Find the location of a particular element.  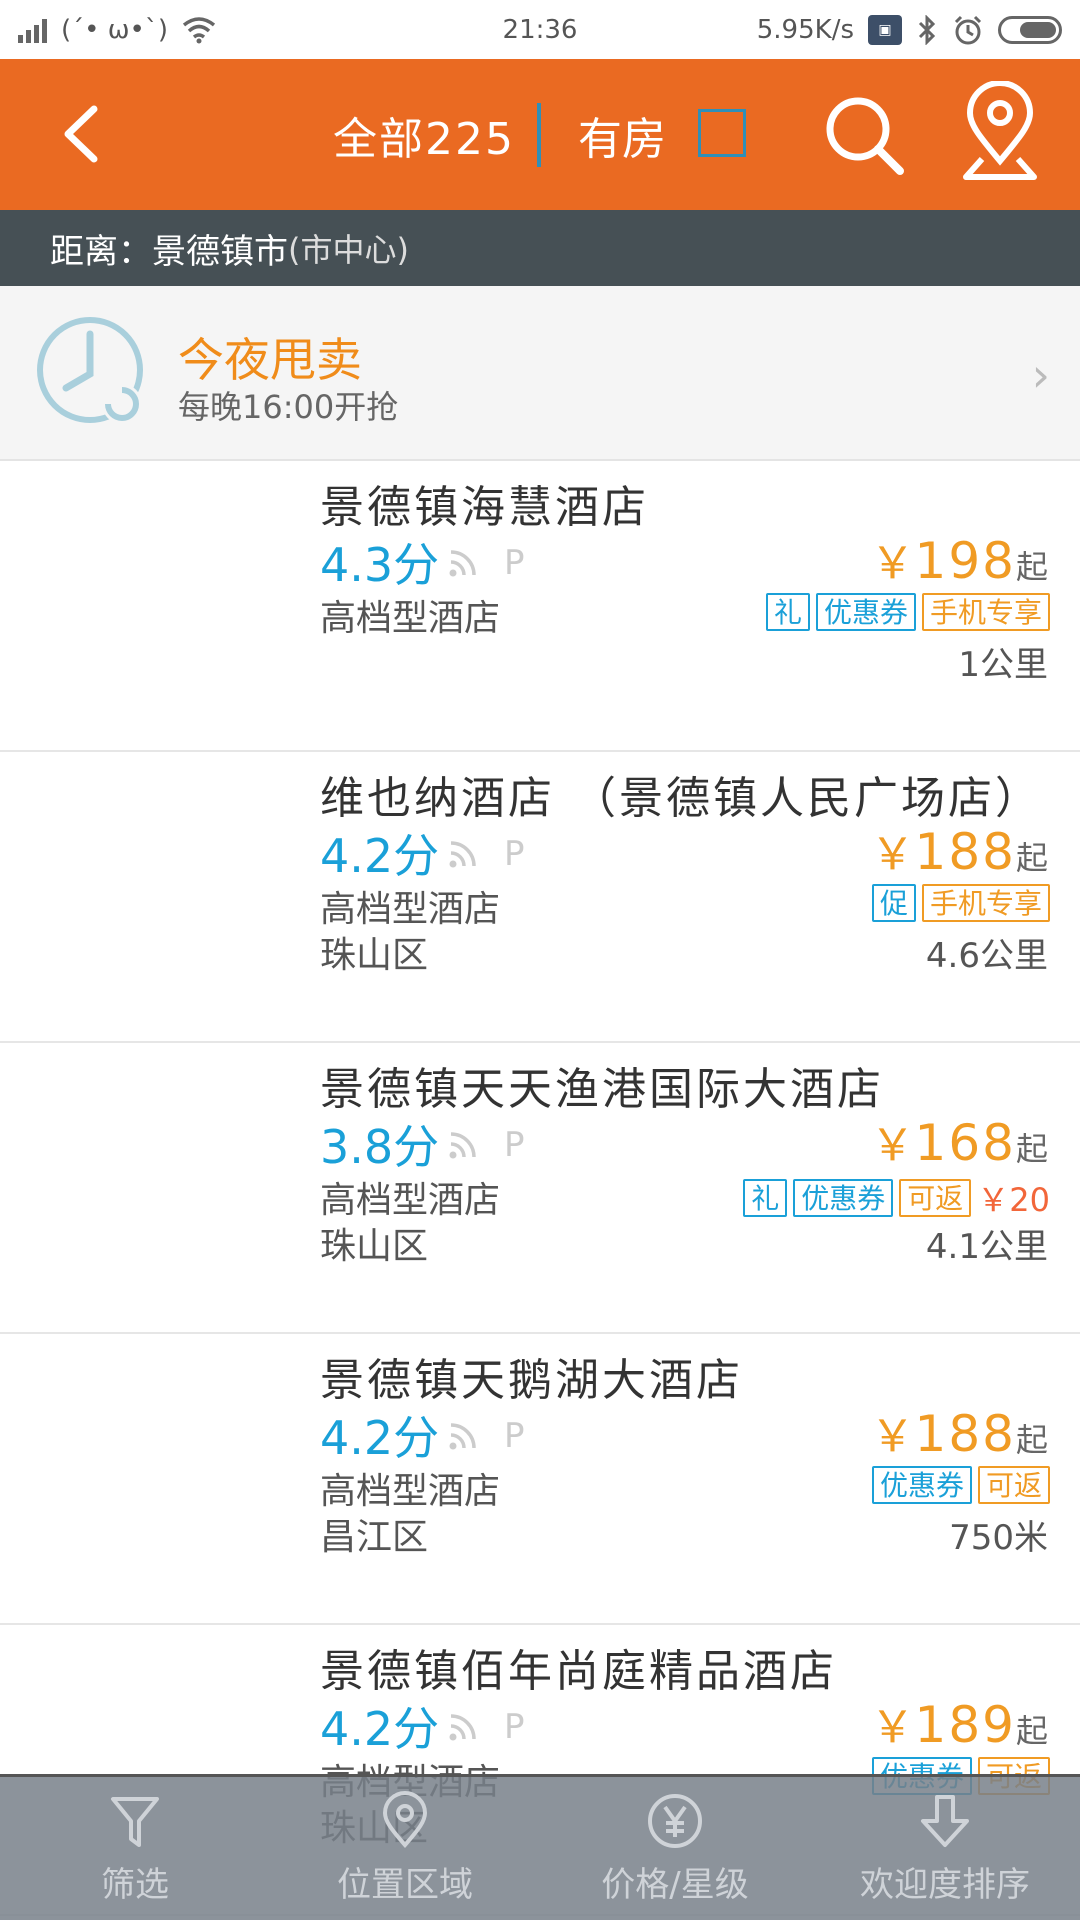

tab-price-star: 价格/星级 is located at coordinates (675, 1848).